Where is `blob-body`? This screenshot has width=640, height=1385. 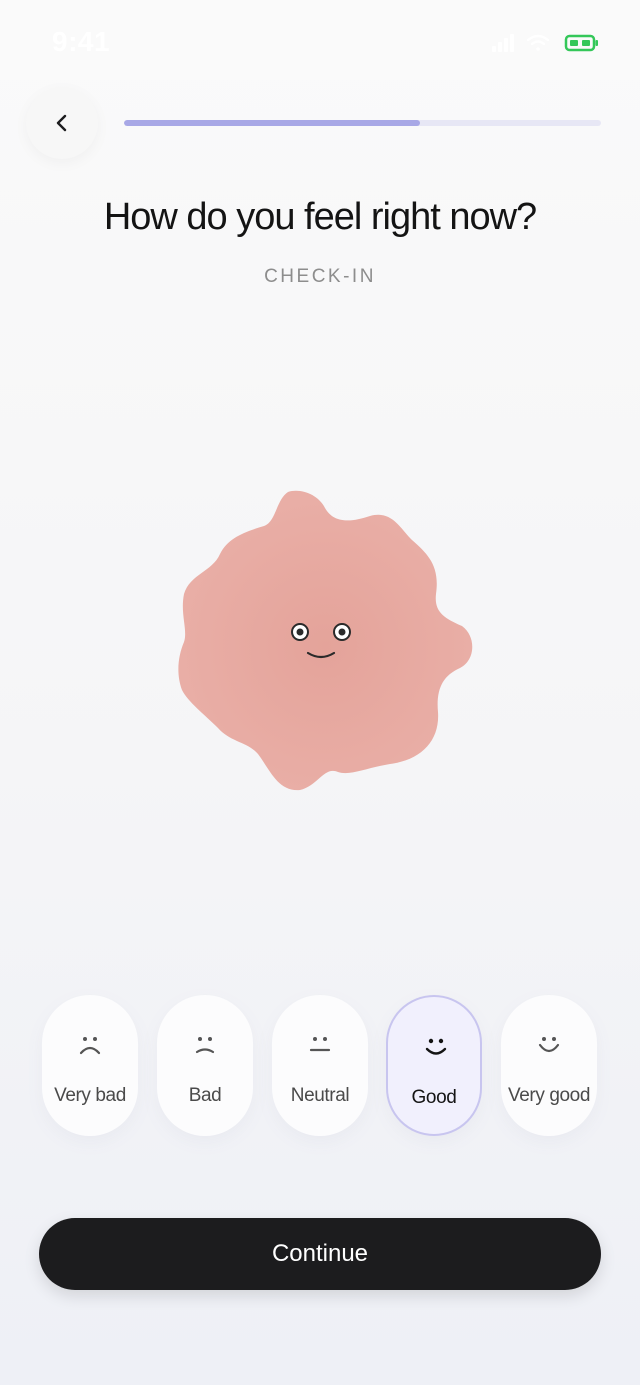
blob-body is located at coordinates (325, 640).